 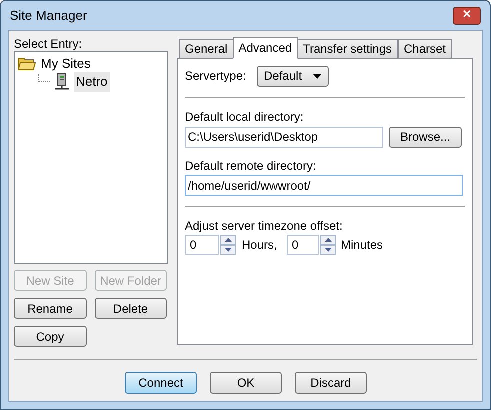 What do you see at coordinates (216, 76) in the screenshot?
I see `servertype-label: Servertype:` at bounding box center [216, 76].